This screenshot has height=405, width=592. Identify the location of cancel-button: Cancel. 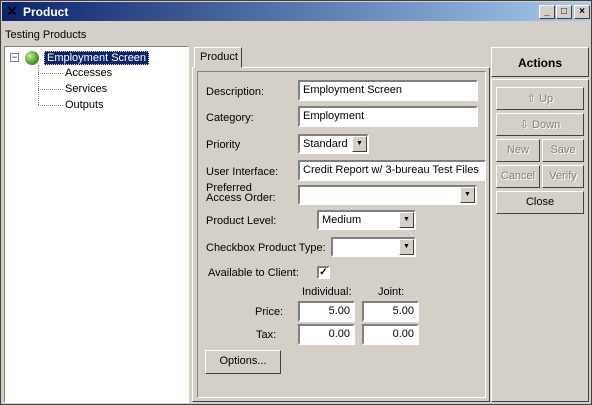
(518, 176).